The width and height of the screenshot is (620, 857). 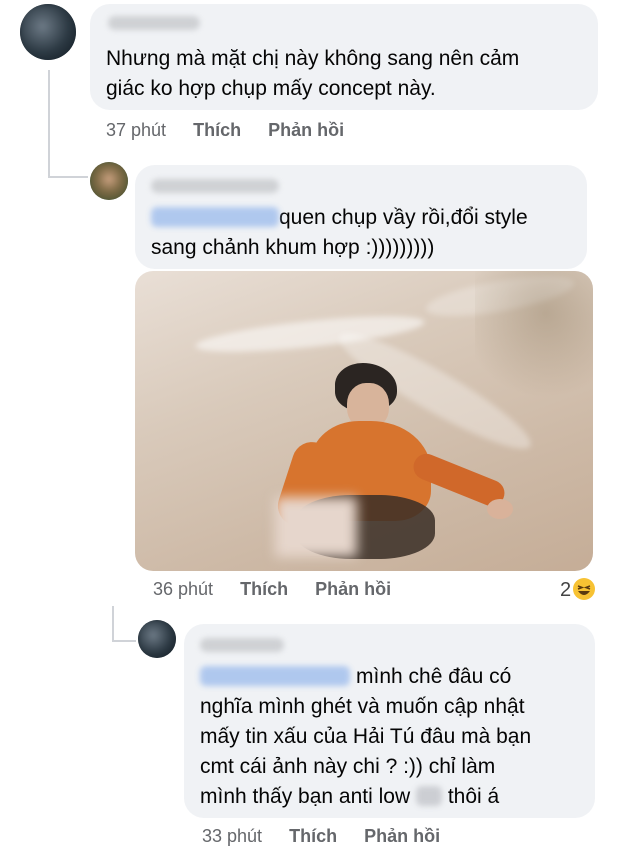 What do you see at coordinates (403, 217) in the screenshot?
I see `comment-line-text: quen chụp vầy rồi,đổi style` at bounding box center [403, 217].